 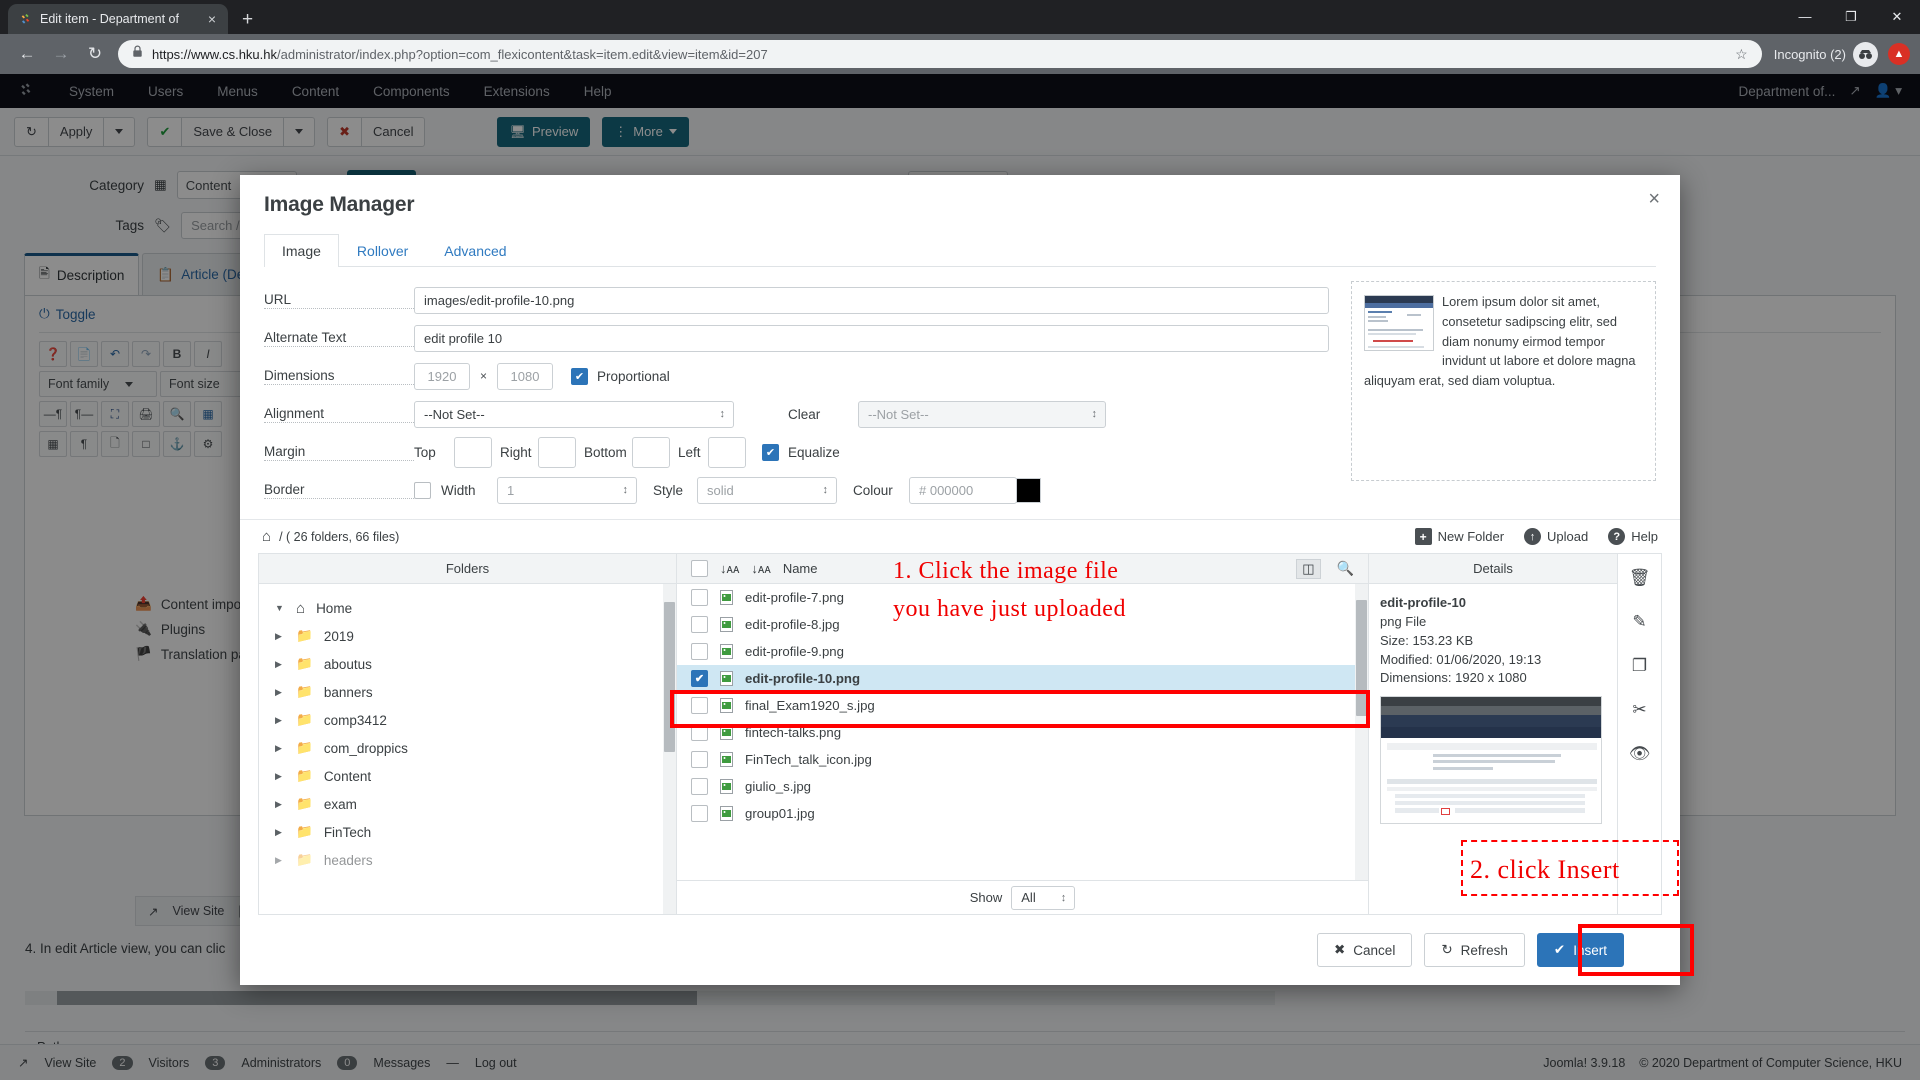 What do you see at coordinates (1741, 54) in the screenshot?
I see `bookmark-star-icon: ☆` at bounding box center [1741, 54].